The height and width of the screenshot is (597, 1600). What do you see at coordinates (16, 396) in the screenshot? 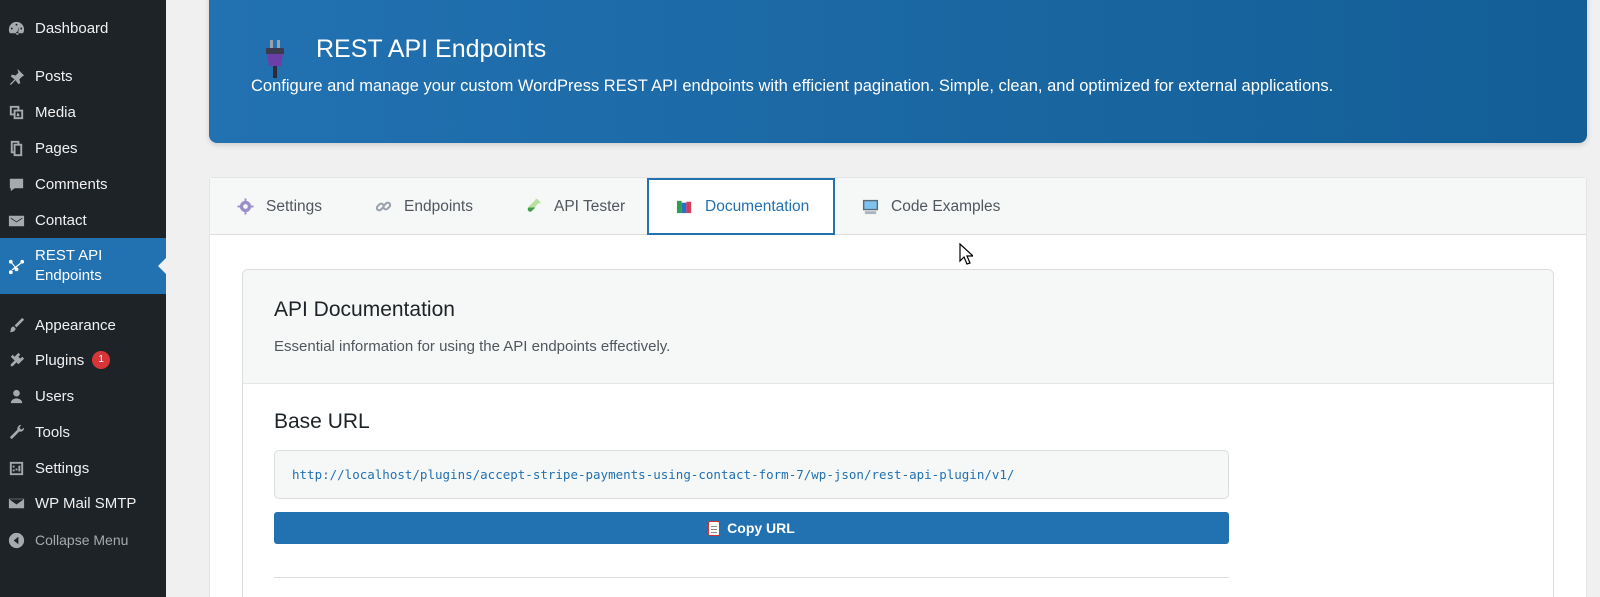
I see `users-icon` at bounding box center [16, 396].